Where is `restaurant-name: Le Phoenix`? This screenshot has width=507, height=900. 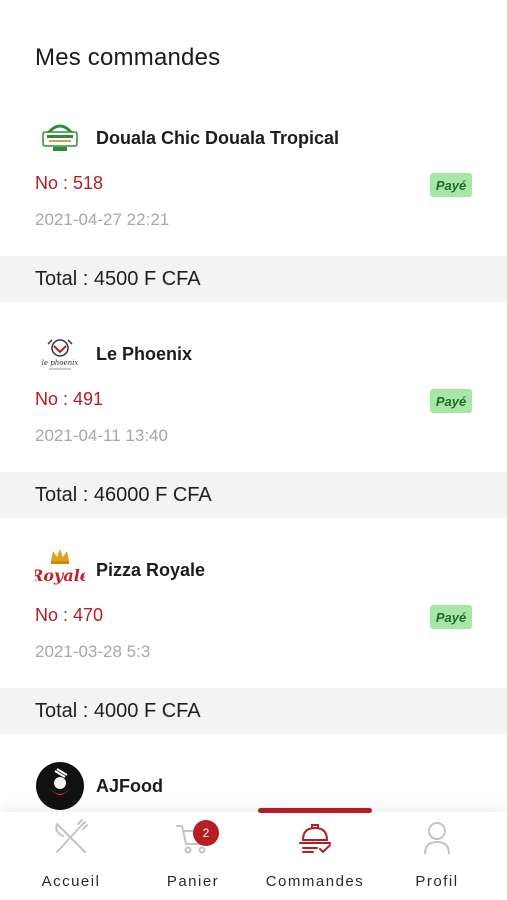 restaurant-name: Le Phoenix is located at coordinates (144, 353).